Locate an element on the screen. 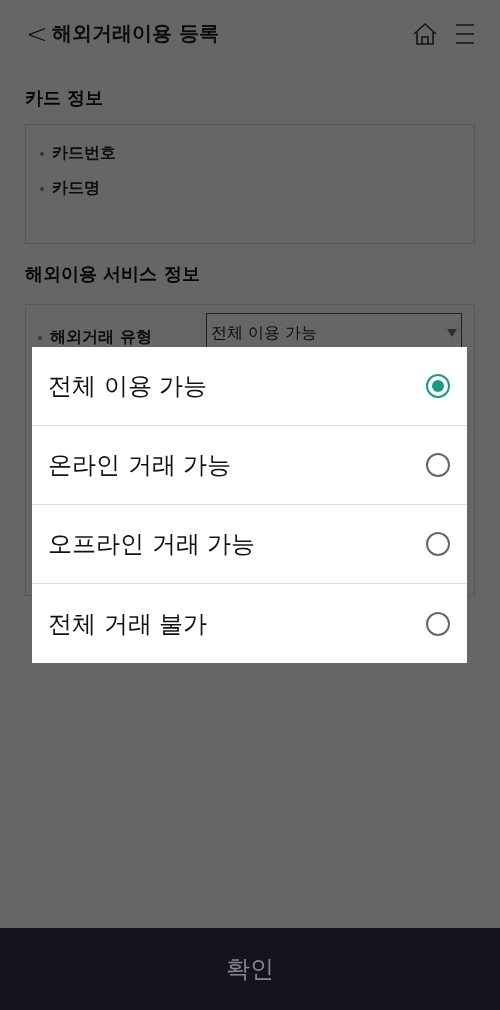  section-title: 해외이용 서비스 정보 is located at coordinates (113, 274).